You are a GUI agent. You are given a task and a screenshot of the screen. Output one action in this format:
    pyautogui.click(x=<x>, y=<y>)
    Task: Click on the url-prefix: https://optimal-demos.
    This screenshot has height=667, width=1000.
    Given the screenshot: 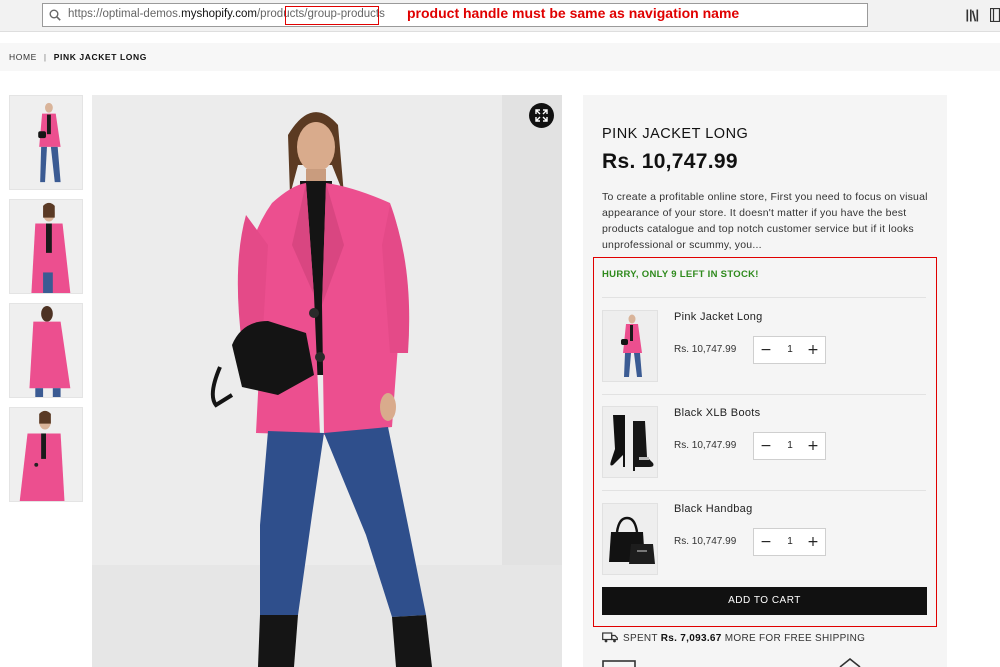 What is the action you would take?
    pyautogui.click(x=125, y=14)
    